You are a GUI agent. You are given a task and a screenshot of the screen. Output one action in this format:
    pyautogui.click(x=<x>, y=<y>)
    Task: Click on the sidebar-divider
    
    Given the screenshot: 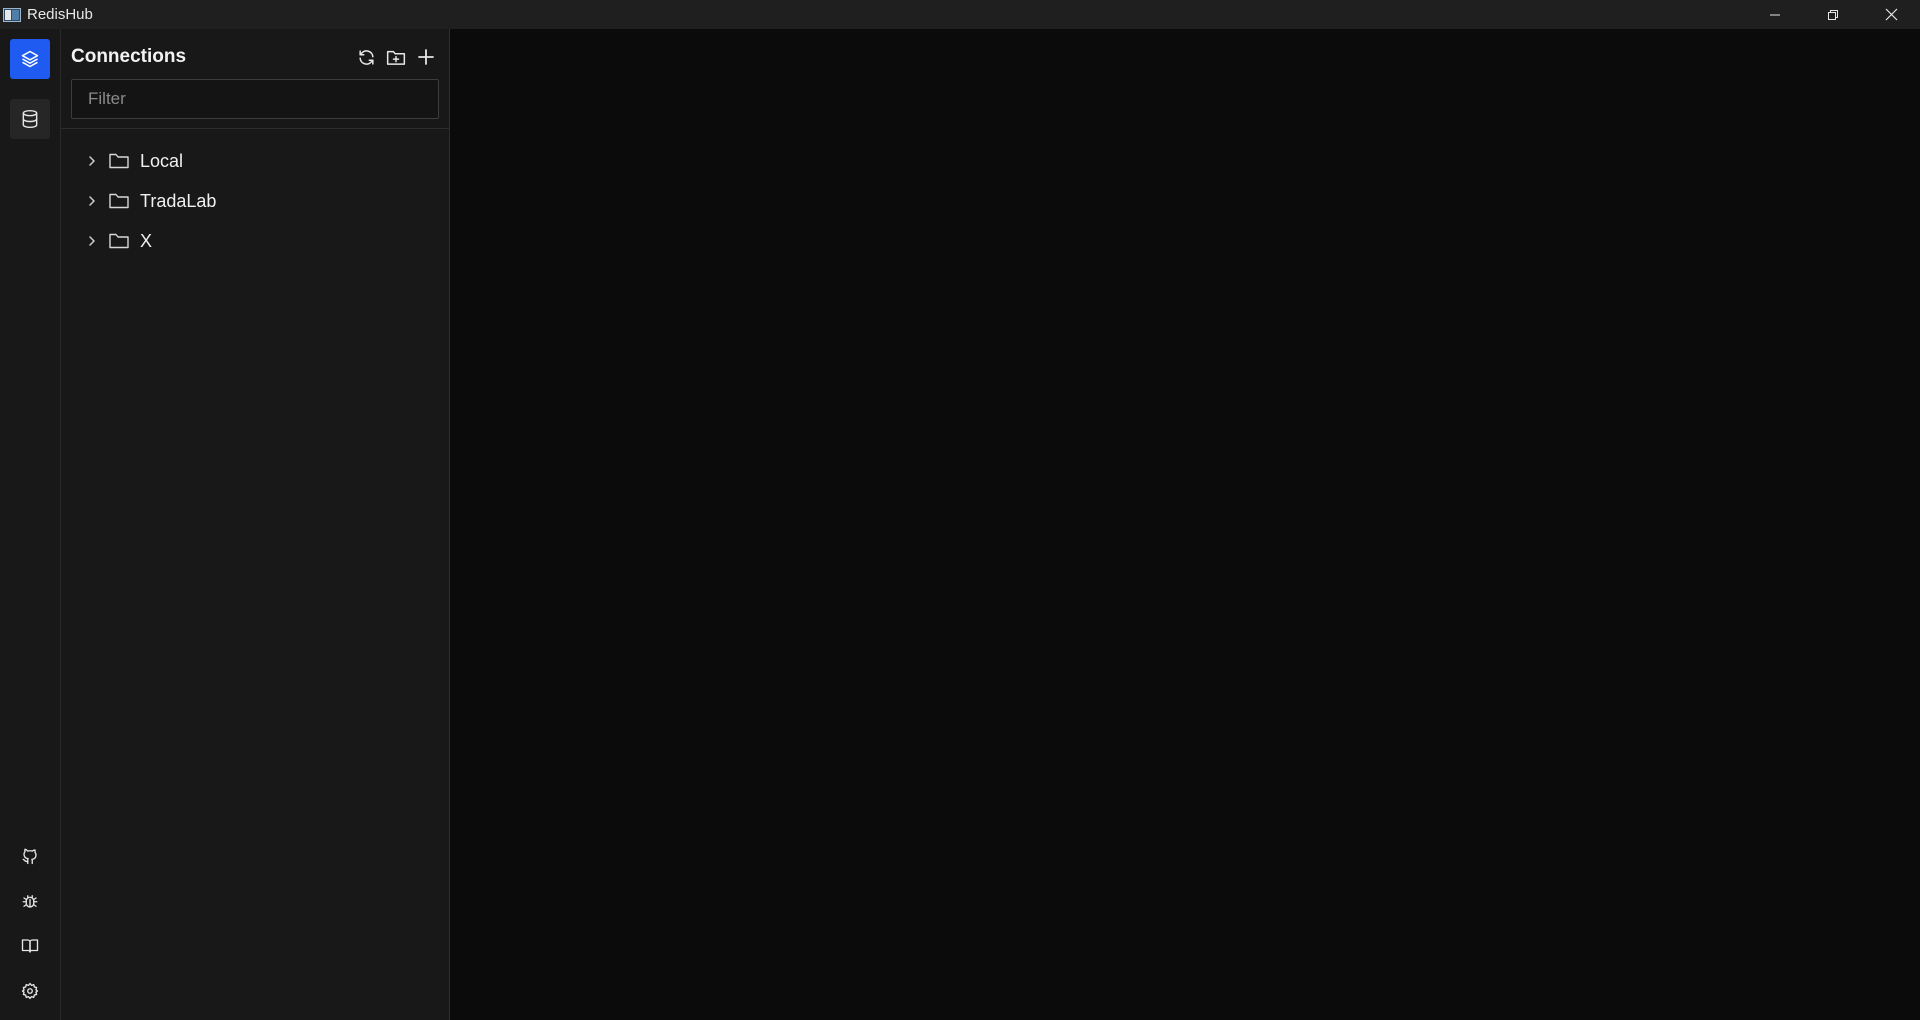 What is the action you would take?
    pyautogui.click(x=255, y=128)
    